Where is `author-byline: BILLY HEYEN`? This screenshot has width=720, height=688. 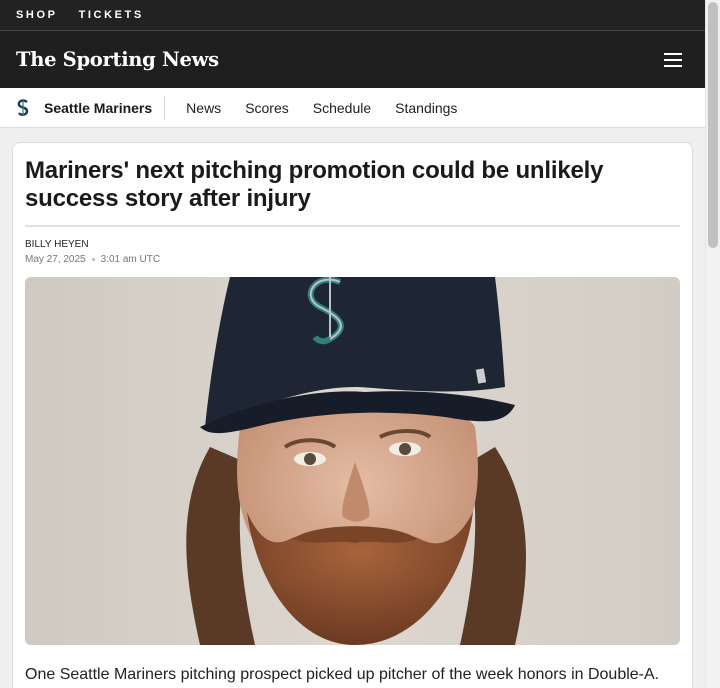 author-byline: BILLY HEYEN is located at coordinates (352, 244).